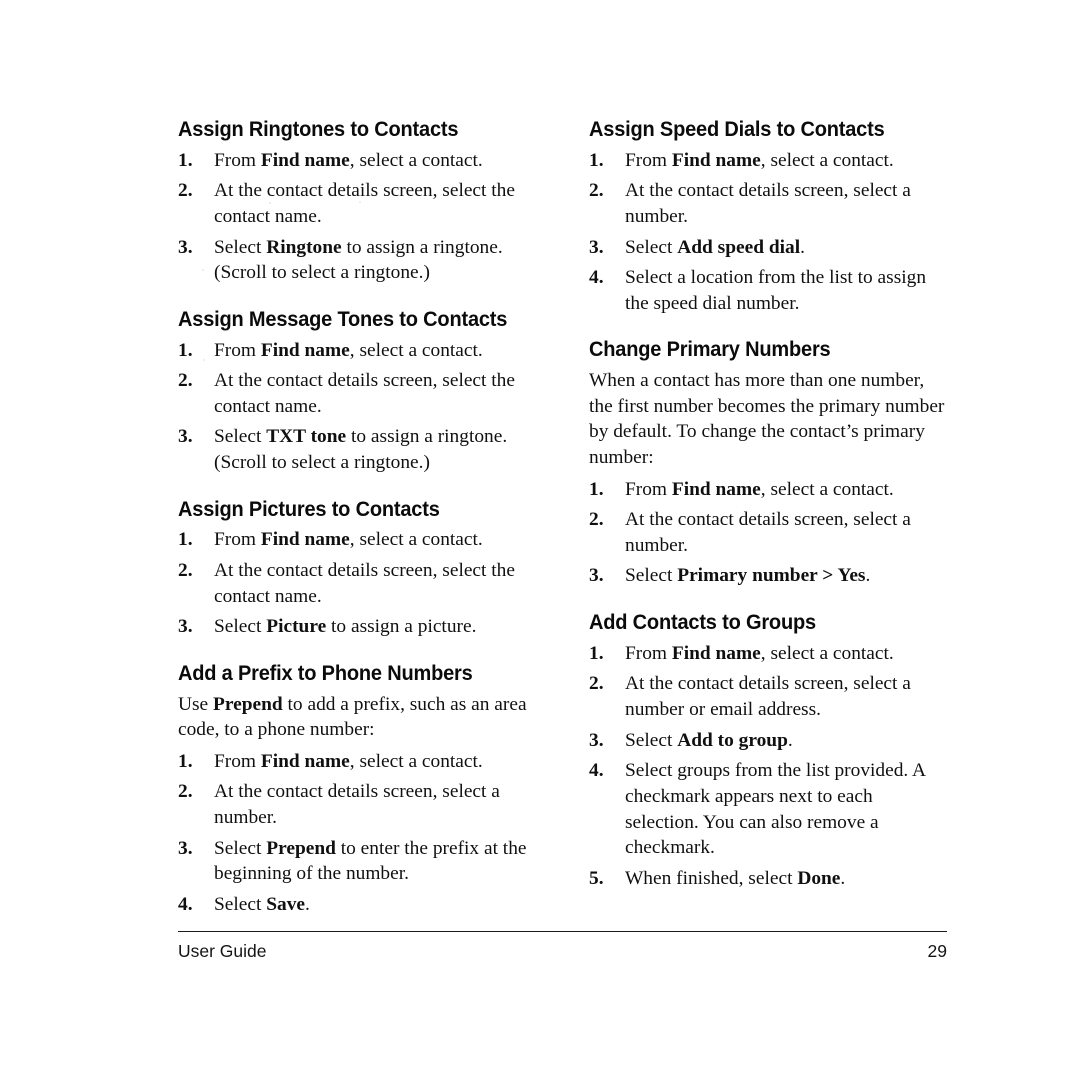  What do you see at coordinates (937, 951) in the screenshot?
I see `footer-page-number: 29` at bounding box center [937, 951].